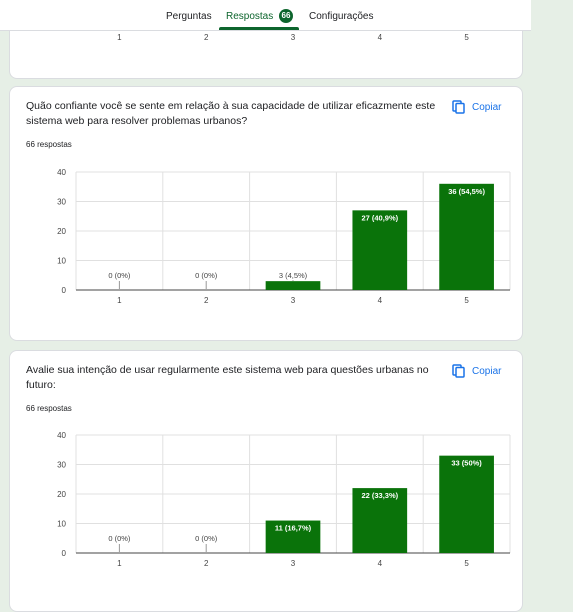 The height and width of the screenshot is (612, 573). What do you see at coordinates (379, 495) in the screenshot?
I see `data-label: 22 (33,3%)` at bounding box center [379, 495].